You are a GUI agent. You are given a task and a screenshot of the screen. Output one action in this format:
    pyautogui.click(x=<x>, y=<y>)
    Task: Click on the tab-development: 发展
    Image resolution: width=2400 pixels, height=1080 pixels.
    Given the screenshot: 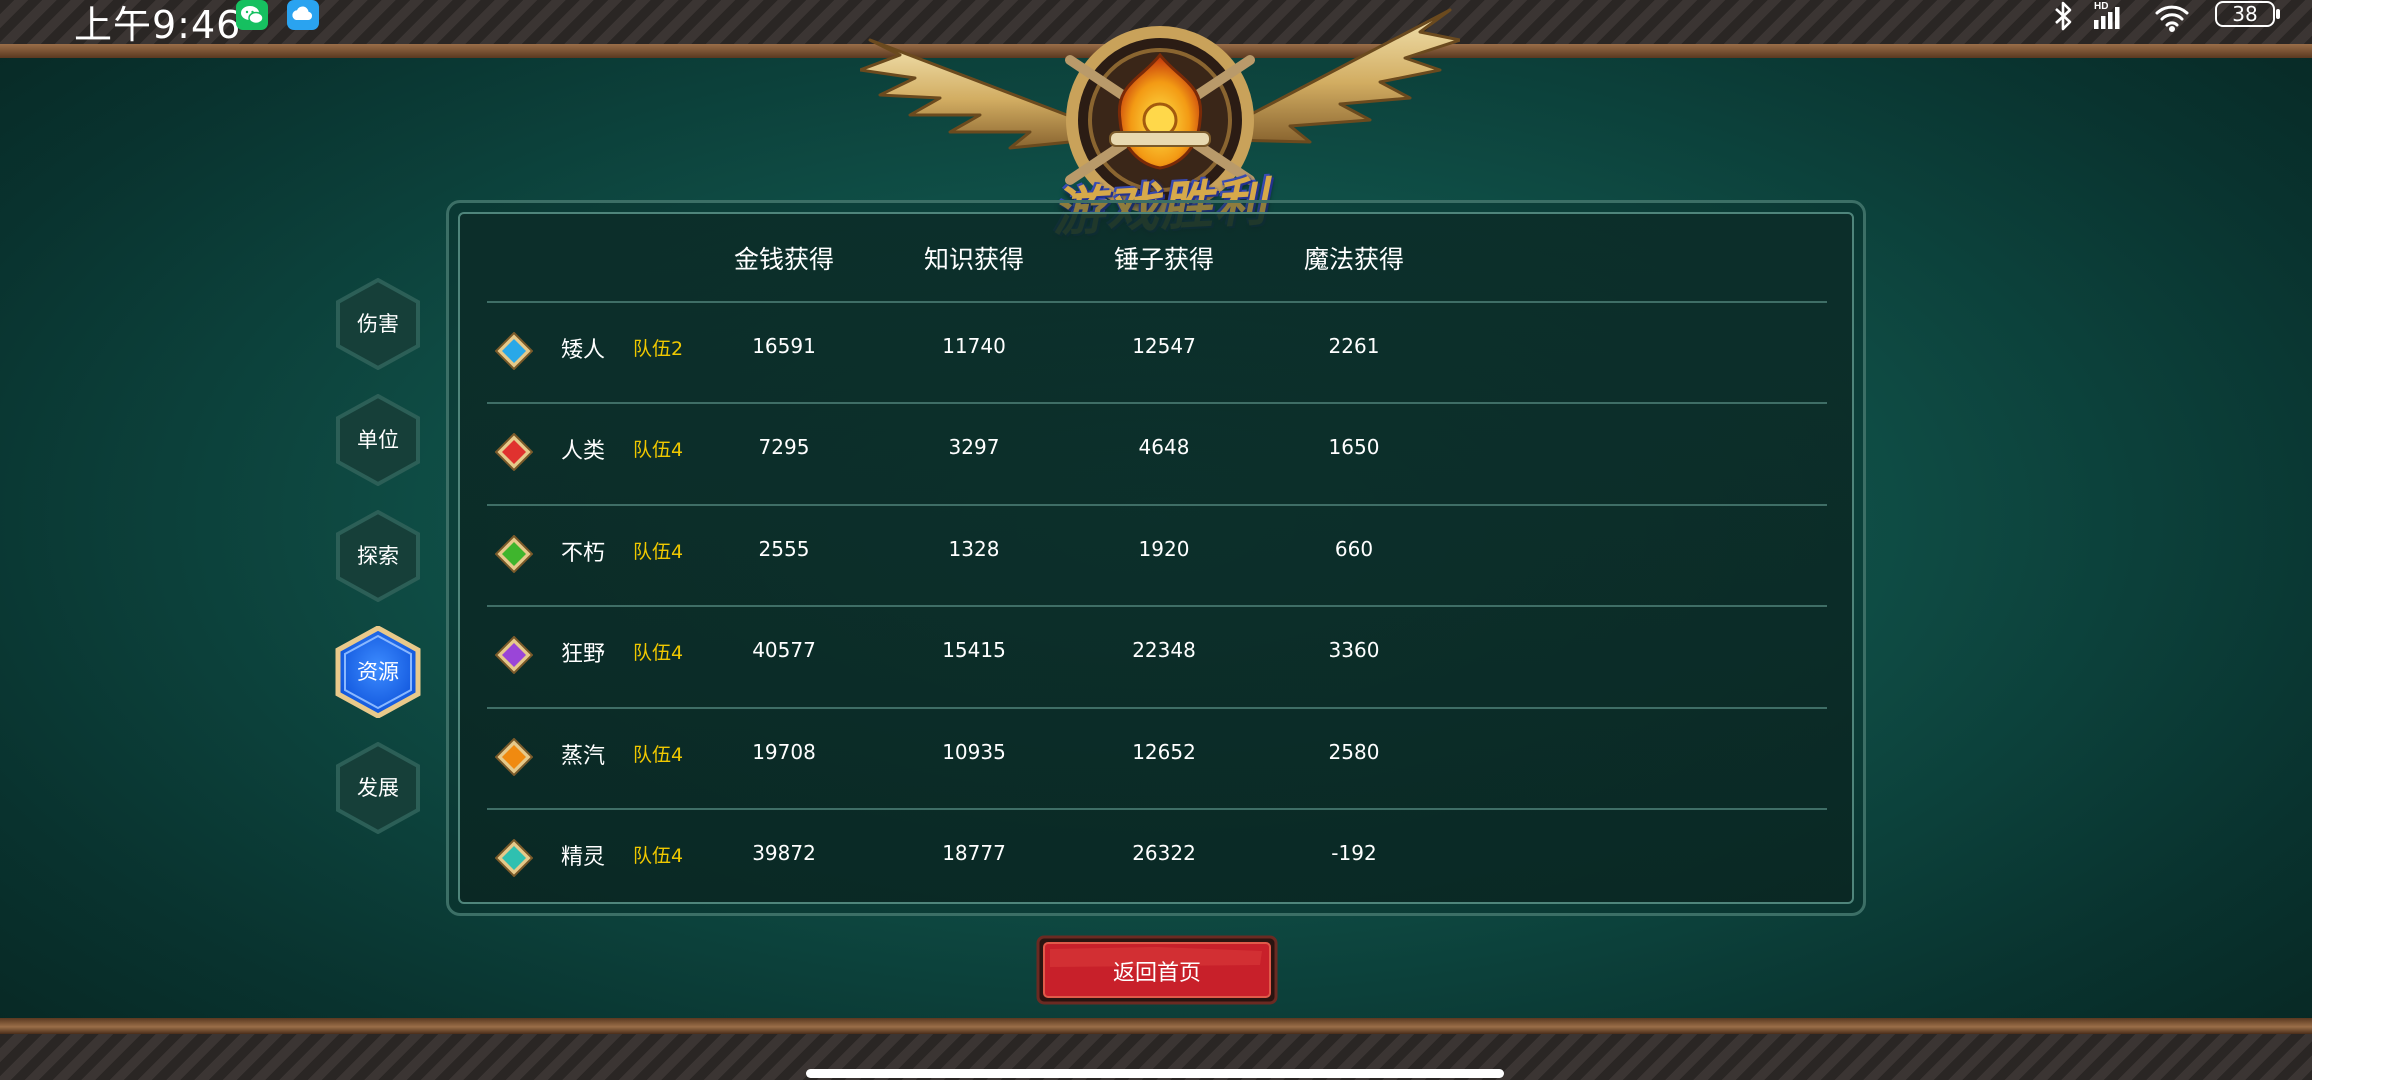 What is the action you would take?
    pyautogui.click(x=378, y=788)
    